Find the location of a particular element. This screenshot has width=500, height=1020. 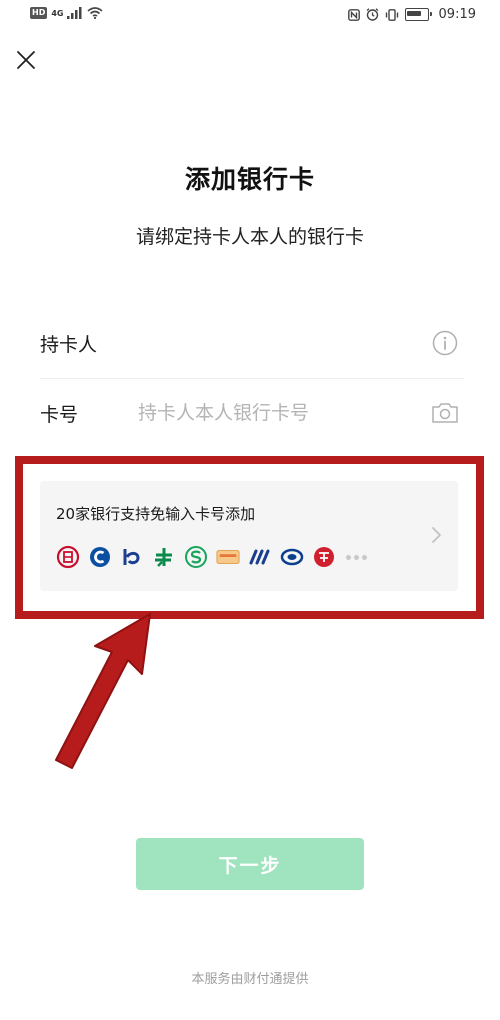

status-left: HD 4G is located at coordinates (67, 13).